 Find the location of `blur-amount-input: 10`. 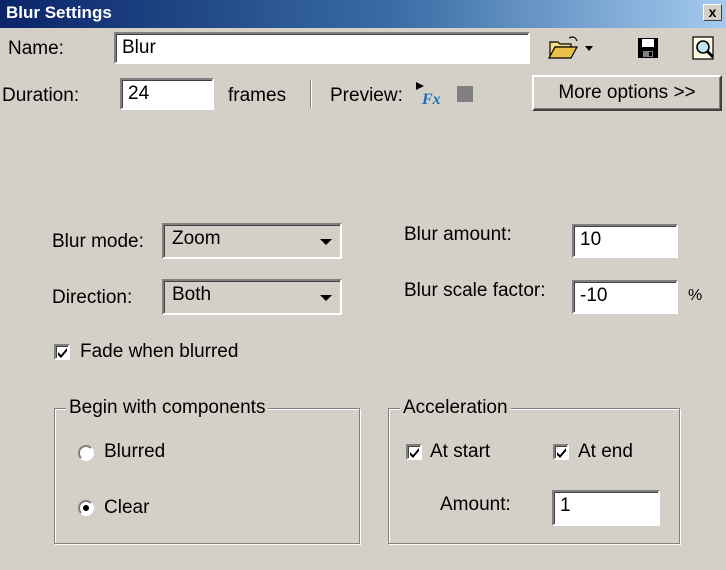

blur-amount-input: 10 is located at coordinates (625, 241).